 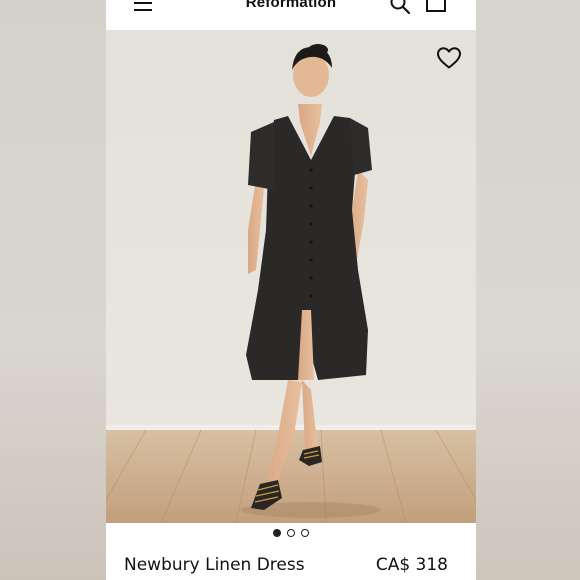 I want to click on brand-logo: Reformation, so click(x=291, y=5).